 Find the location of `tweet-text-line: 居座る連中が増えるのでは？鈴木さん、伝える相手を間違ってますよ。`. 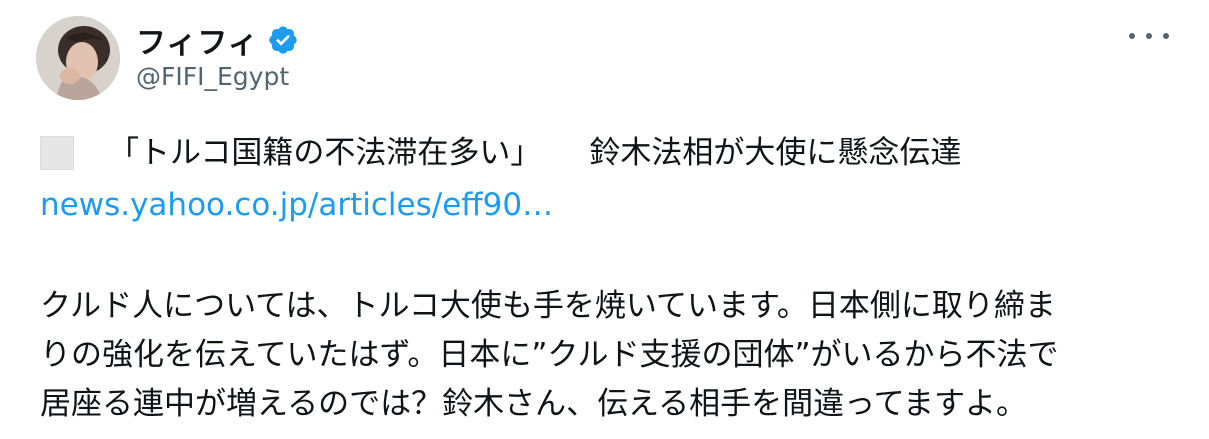

tweet-text-line: 居座る連中が増えるのでは？鈴木さん、伝える相手を間違ってますよ。 is located at coordinates (534, 404).